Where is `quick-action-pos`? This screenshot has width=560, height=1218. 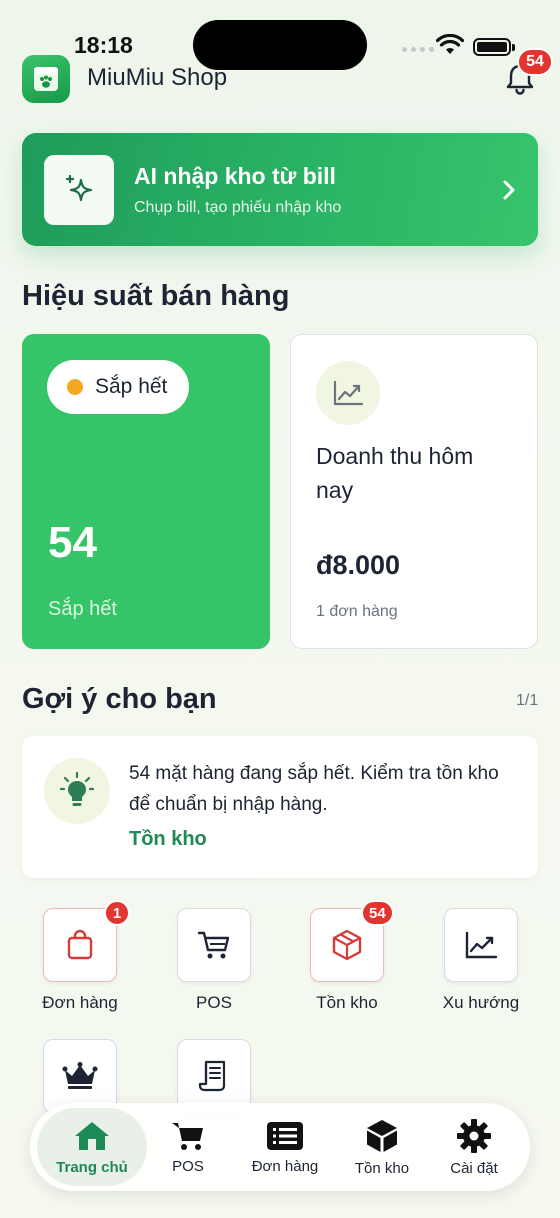
quick-action-pos is located at coordinates (214, 945).